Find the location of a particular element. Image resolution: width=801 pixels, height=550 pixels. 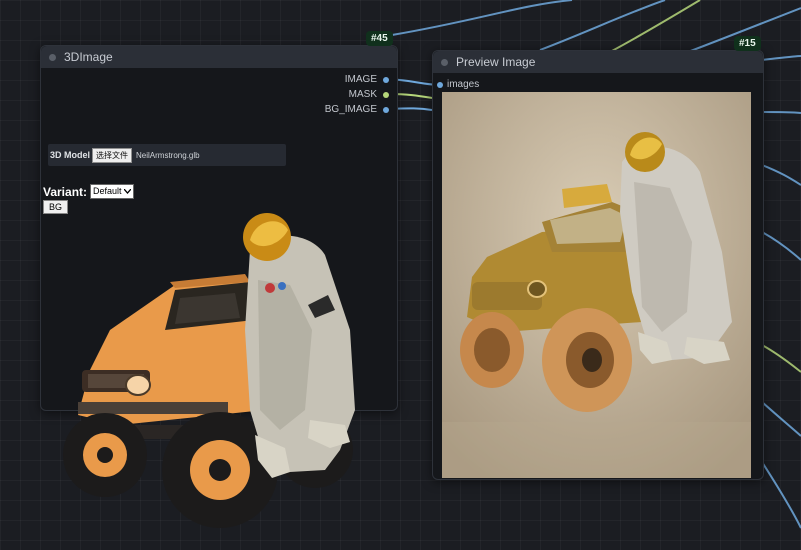

output-slot-bg-image: BG_IMAGE is located at coordinates (357, 109).